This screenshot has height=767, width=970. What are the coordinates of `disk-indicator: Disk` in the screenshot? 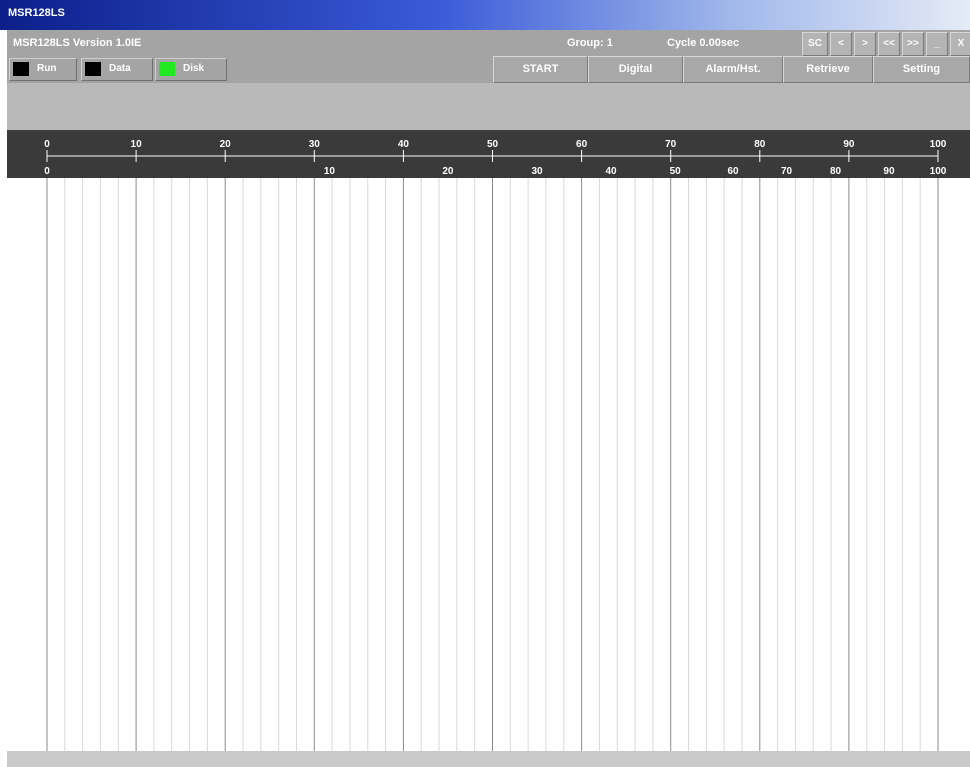 It's located at (191, 69).